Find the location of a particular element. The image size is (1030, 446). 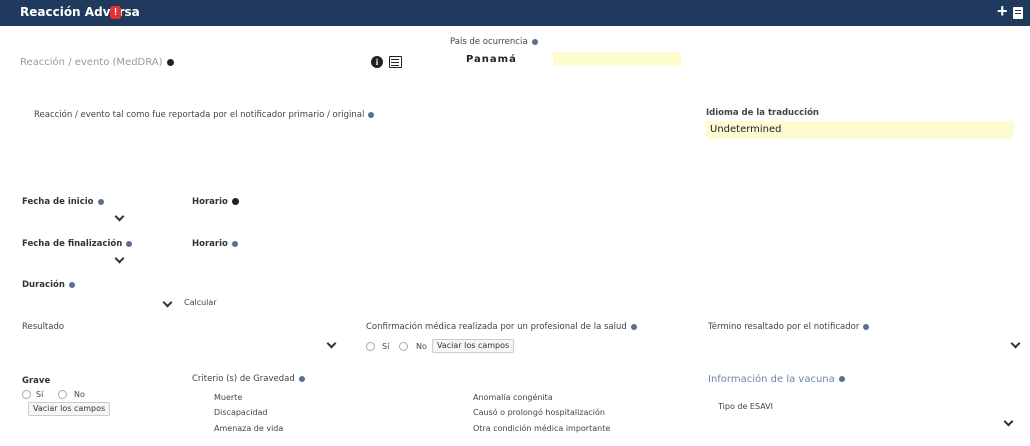

vaccine-info-label: Información de la vacuna is located at coordinates (776, 379).